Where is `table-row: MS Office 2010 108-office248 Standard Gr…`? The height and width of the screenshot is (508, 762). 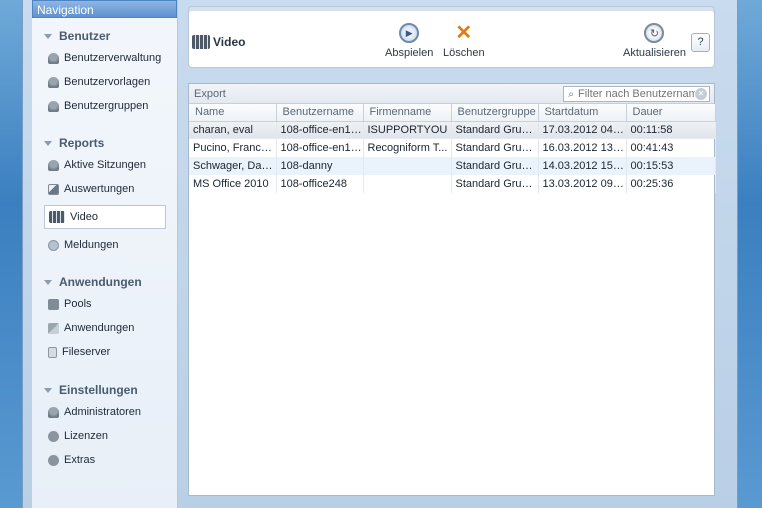
table-row: MS Office 2010 108-office248 Standard Gr… is located at coordinates (452, 184).